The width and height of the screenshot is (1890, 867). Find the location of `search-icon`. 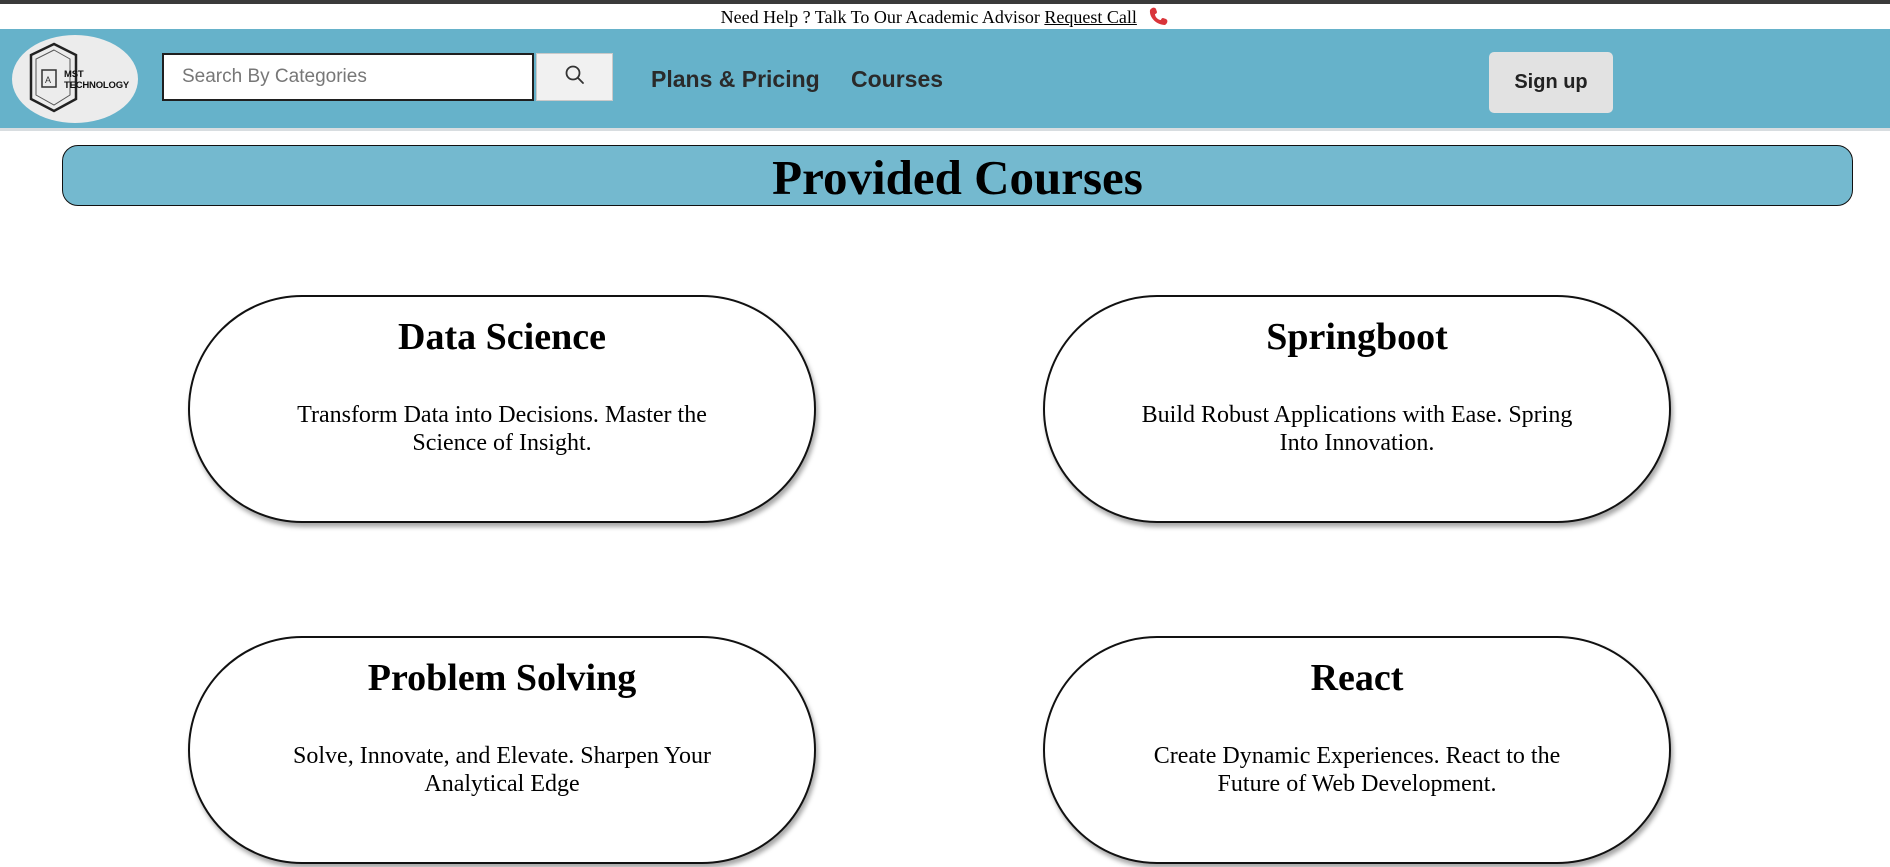

search-icon is located at coordinates (575, 77).